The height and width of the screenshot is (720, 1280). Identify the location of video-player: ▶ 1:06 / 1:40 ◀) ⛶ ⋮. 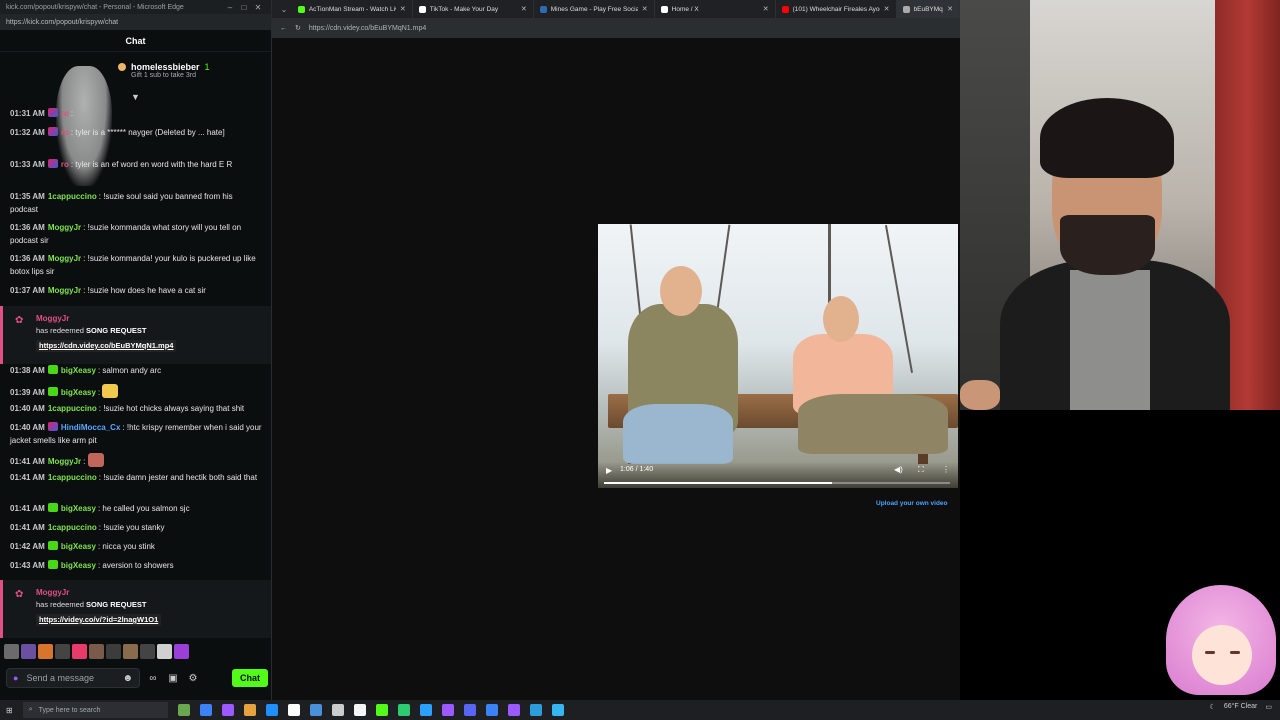
(778, 356).